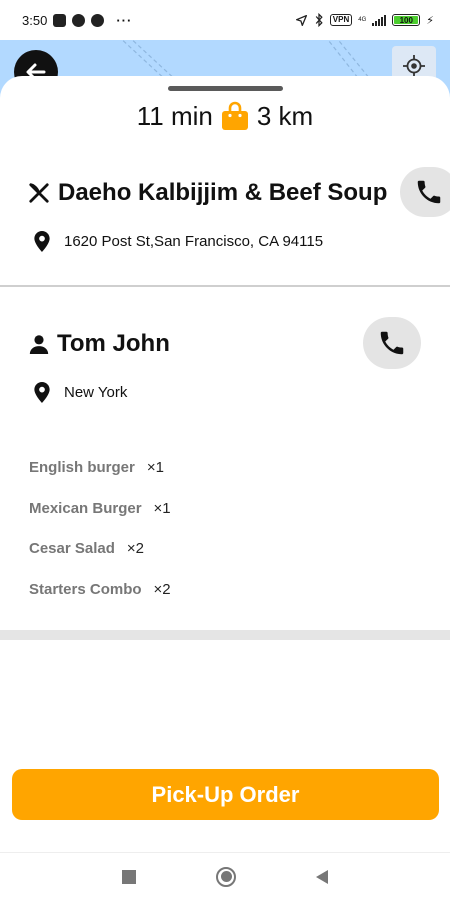 Image resolution: width=450 pixels, height=900 pixels. I want to click on customer-row: Tom John, so click(99, 344).